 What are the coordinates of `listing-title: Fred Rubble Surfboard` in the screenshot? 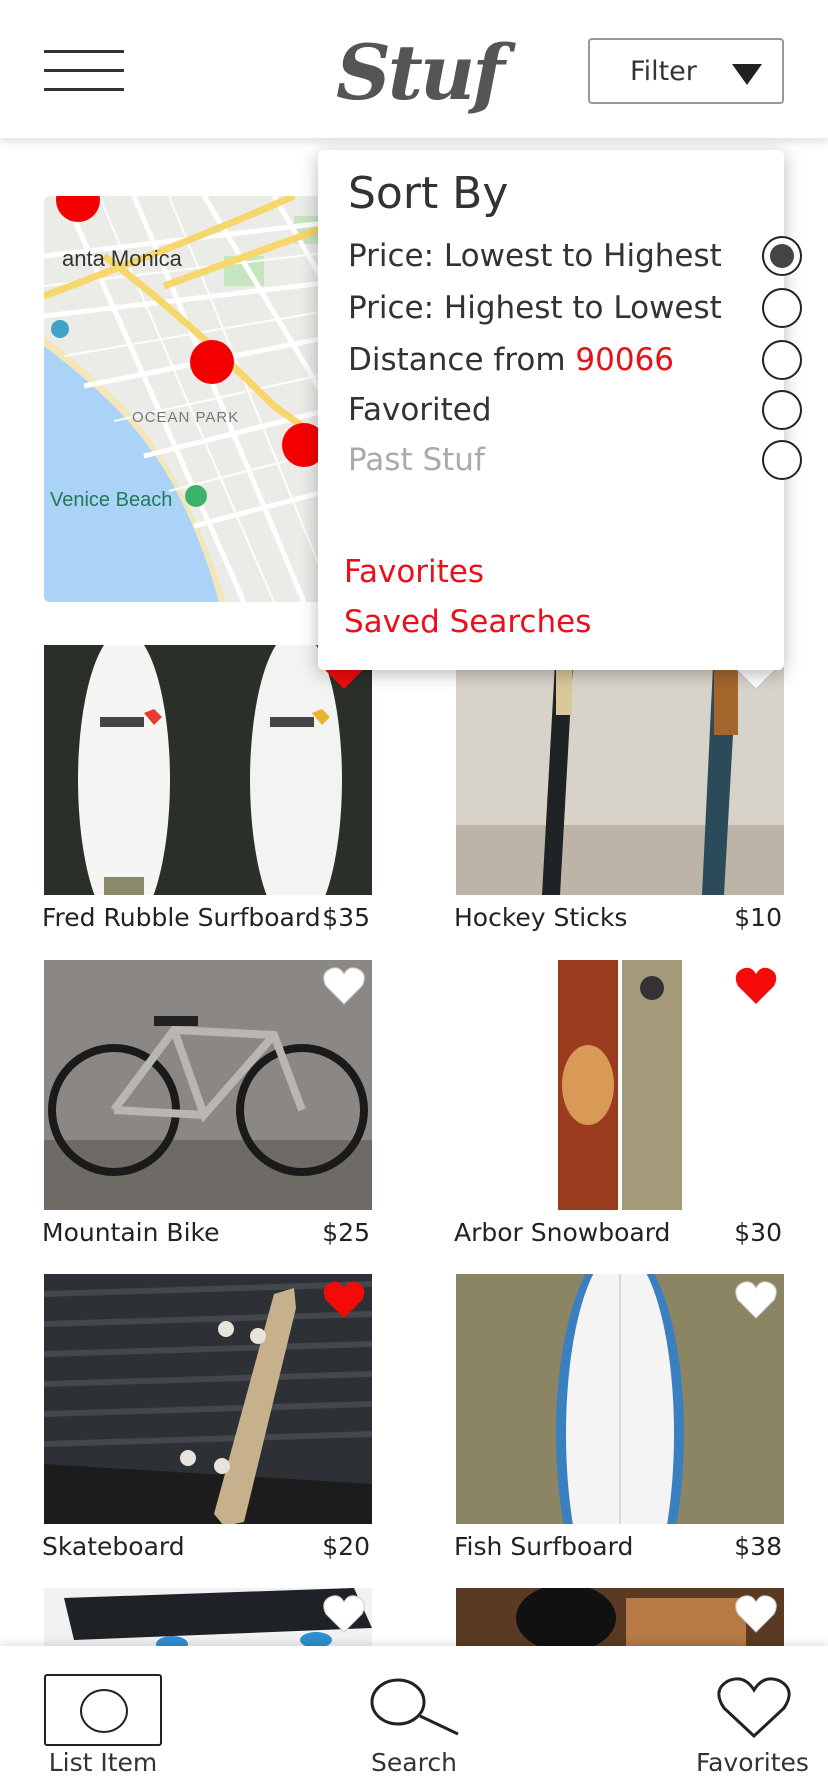 It's located at (181, 917).